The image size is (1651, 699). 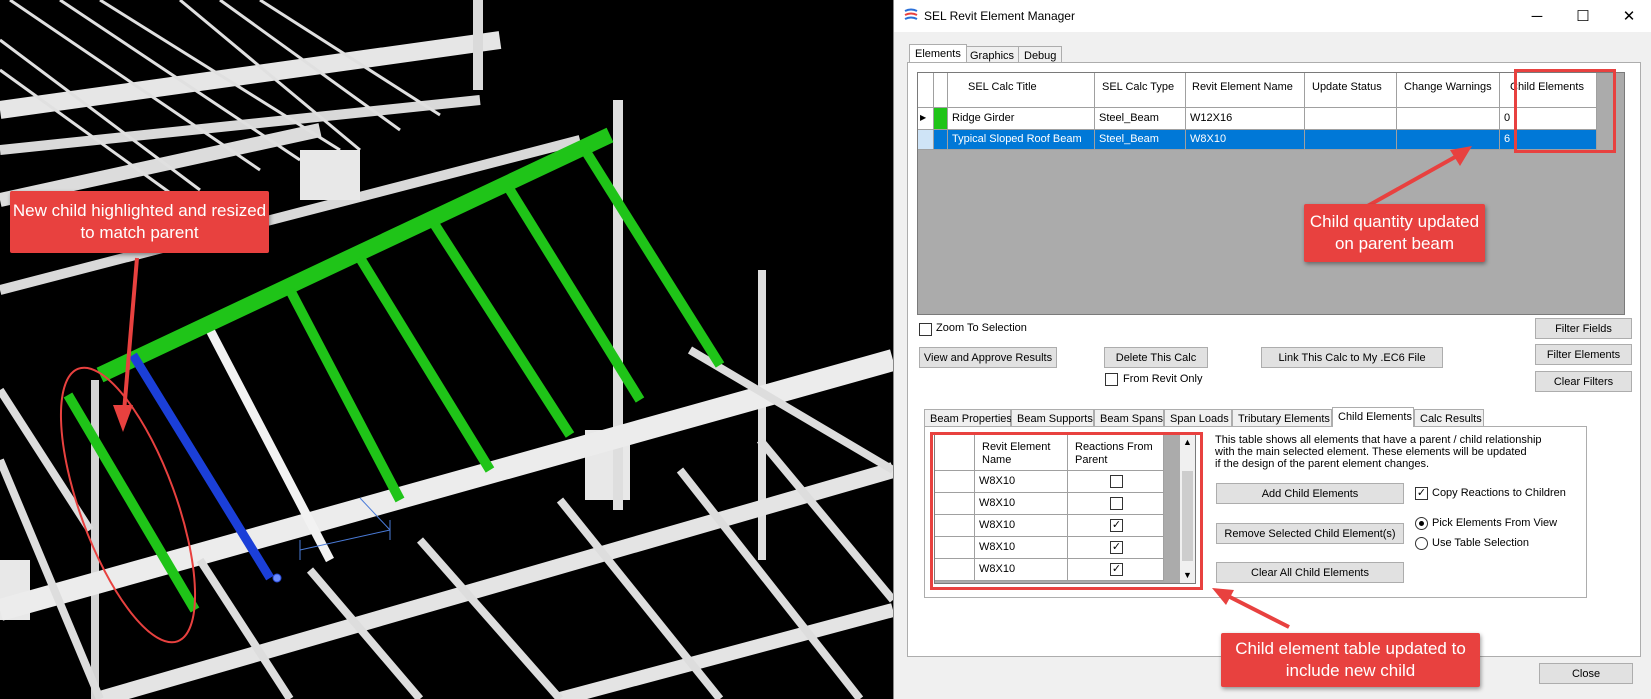 I want to click on filter-elements-button: Filter Elements, so click(x=1583, y=354).